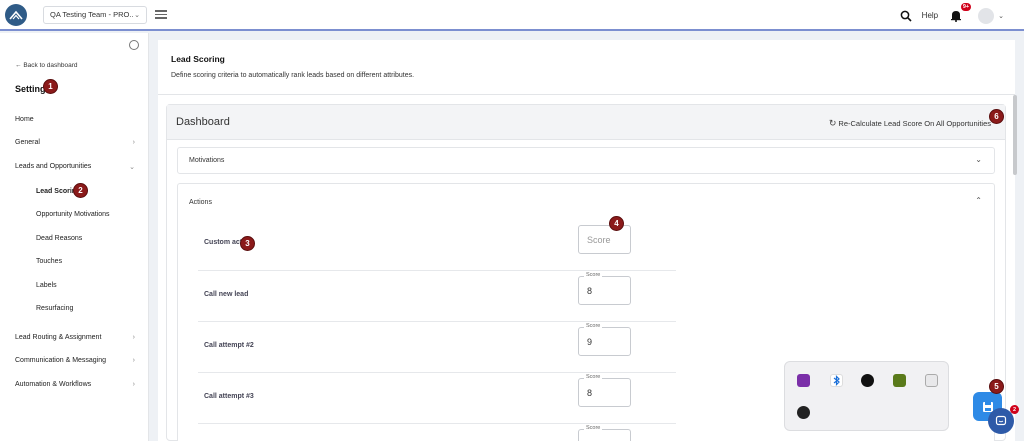  Describe the element at coordinates (18, 65) in the screenshot. I see `arrow-left-icon: ←` at that location.